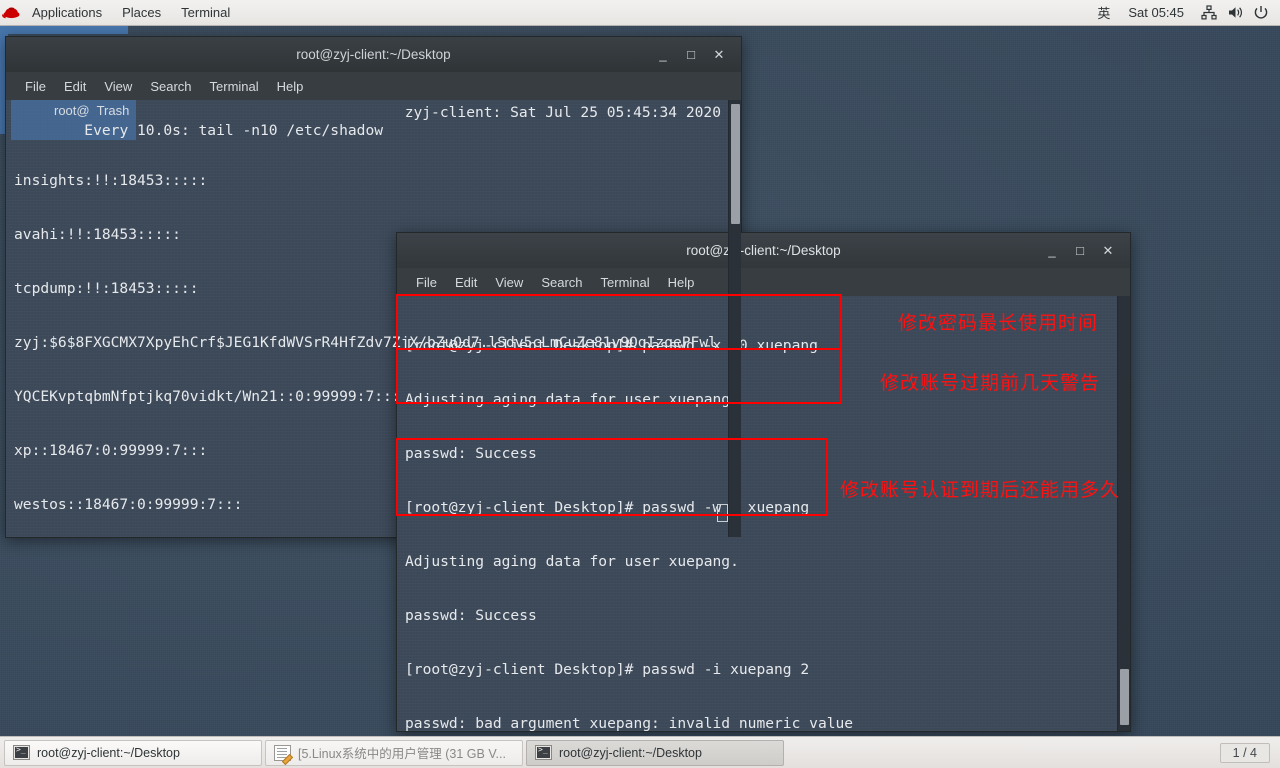 This screenshot has width=1280, height=768. What do you see at coordinates (735, 164) in the screenshot?
I see `window1-scroll-thumb` at bounding box center [735, 164].